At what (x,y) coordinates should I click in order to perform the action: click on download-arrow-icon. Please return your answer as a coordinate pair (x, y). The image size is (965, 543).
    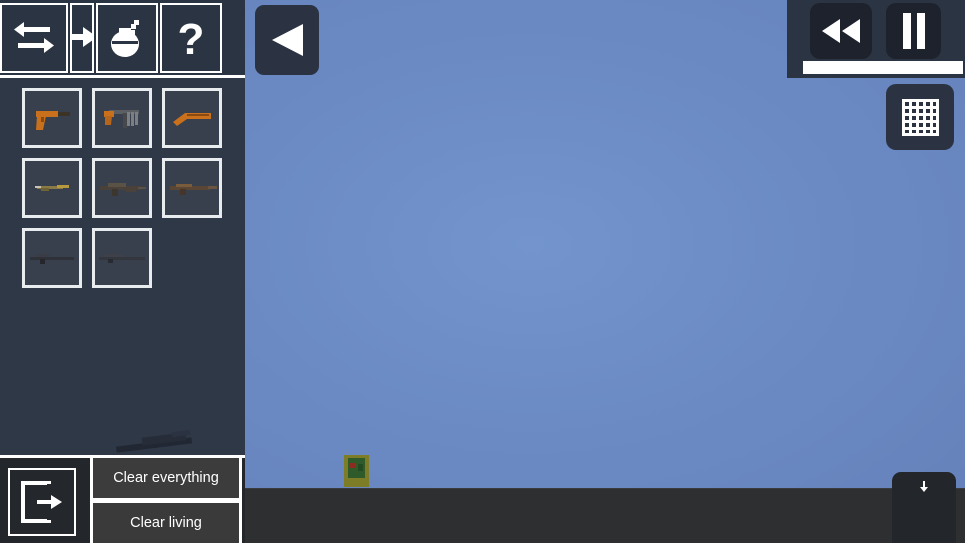
    Looking at the image, I should click on (924, 487).